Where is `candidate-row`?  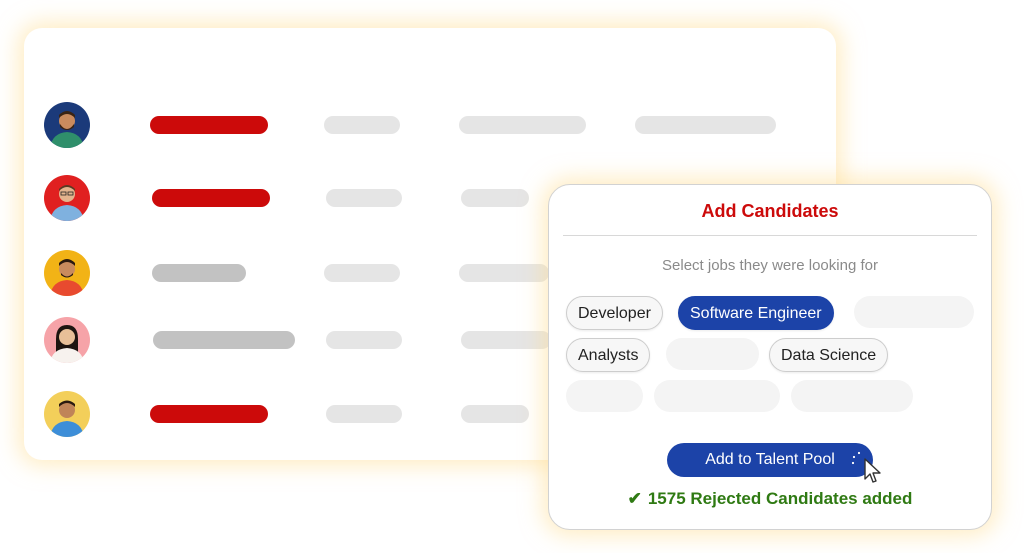 candidate-row is located at coordinates (430, 125).